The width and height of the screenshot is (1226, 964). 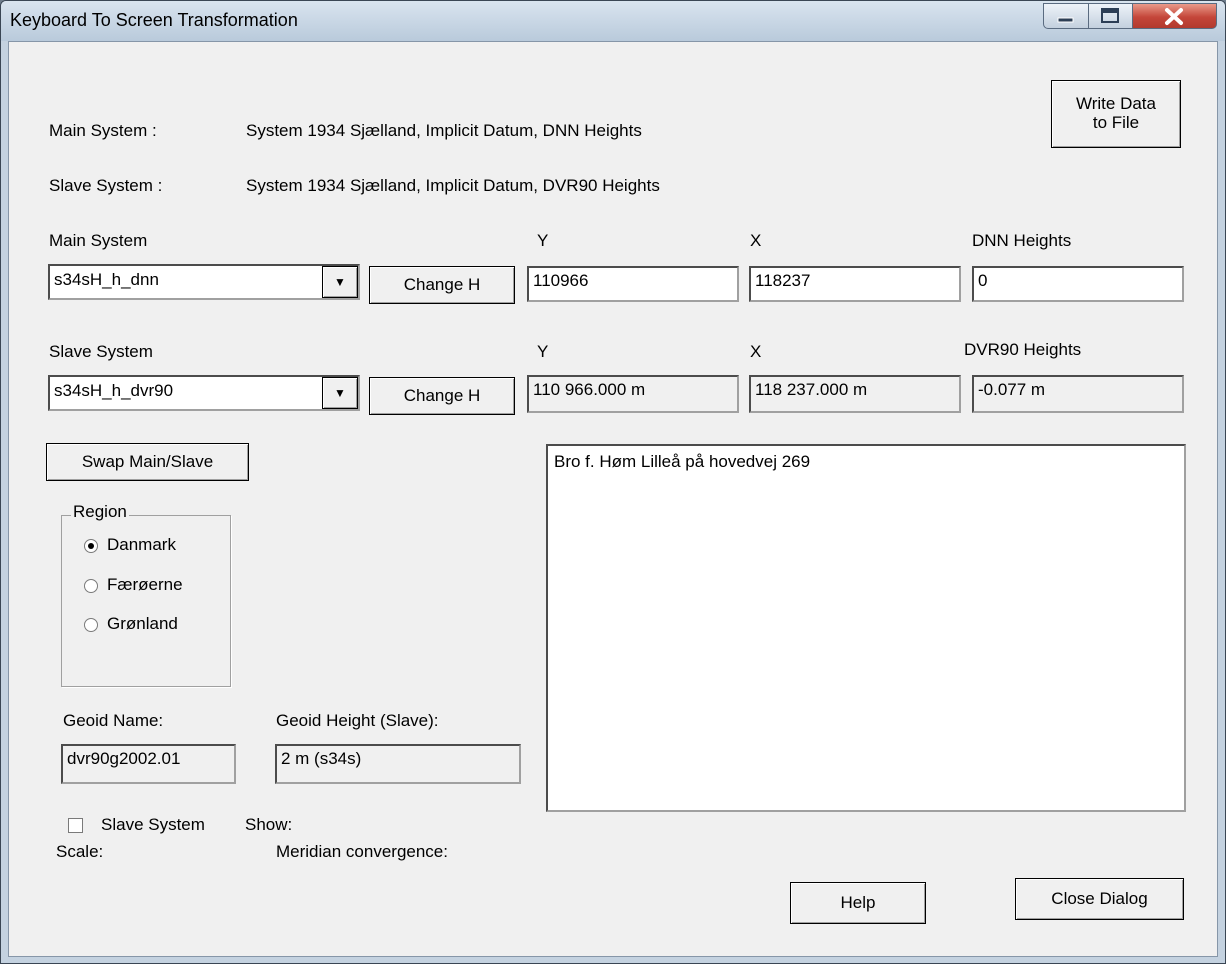 What do you see at coordinates (147, 462) in the screenshot?
I see `swap-main-slave-button: Swap Main/Slave` at bounding box center [147, 462].